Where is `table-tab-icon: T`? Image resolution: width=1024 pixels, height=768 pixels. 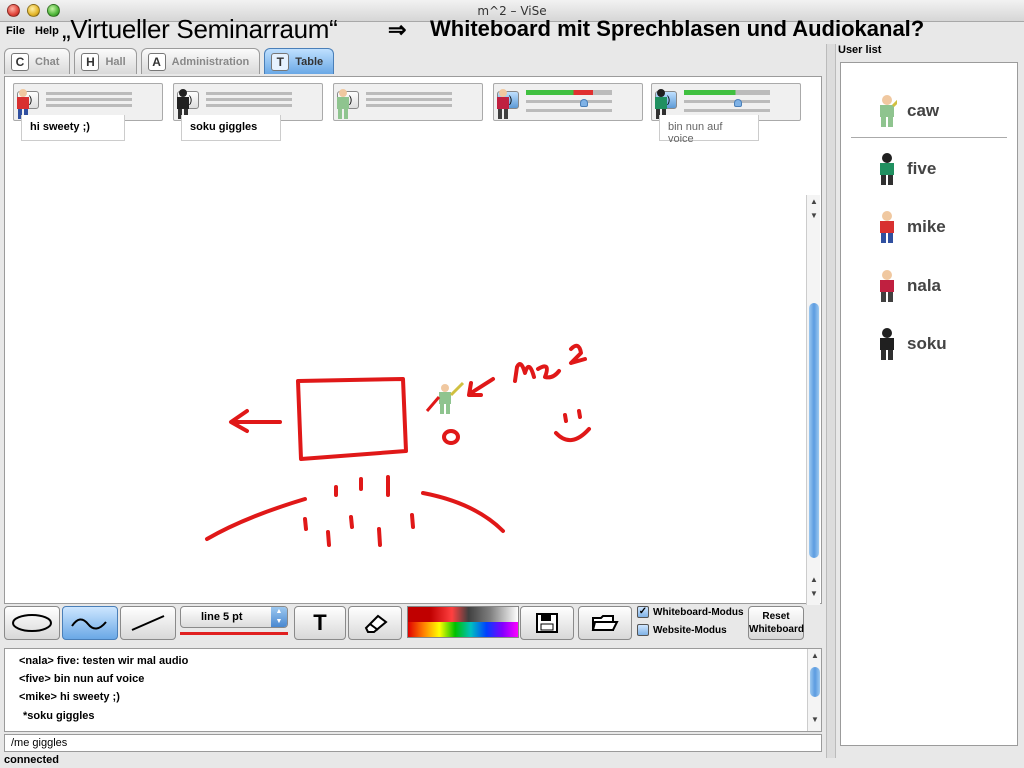
table-tab-icon: T is located at coordinates (280, 61).